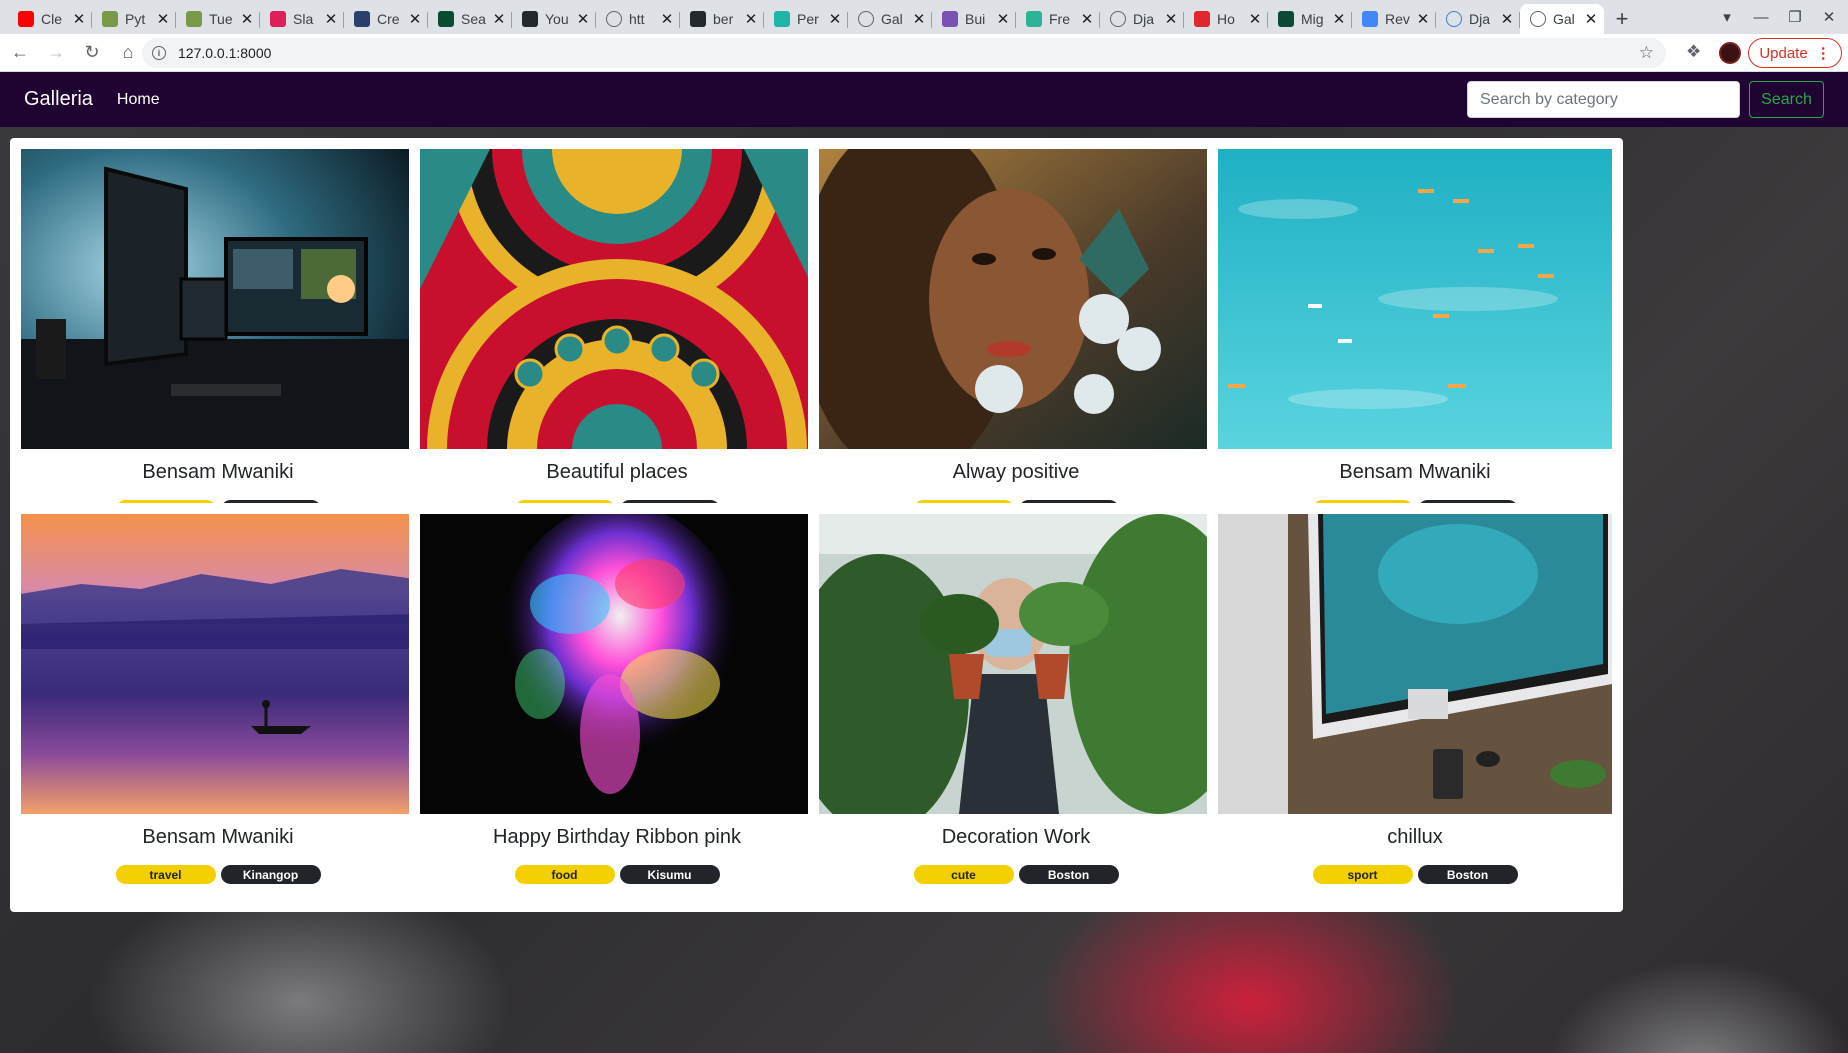 This screenshot has width=1848, height=1053. What do you see at coordinates (1397, 19) in the screenshot?
I see `tab-title: Rev` at bounding box center [1397, 19].